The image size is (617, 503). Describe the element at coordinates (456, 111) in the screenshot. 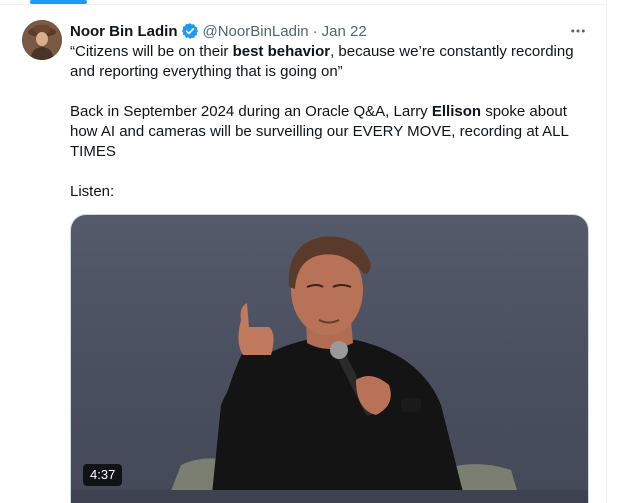

I see `body-bold: Ellison` at that location.